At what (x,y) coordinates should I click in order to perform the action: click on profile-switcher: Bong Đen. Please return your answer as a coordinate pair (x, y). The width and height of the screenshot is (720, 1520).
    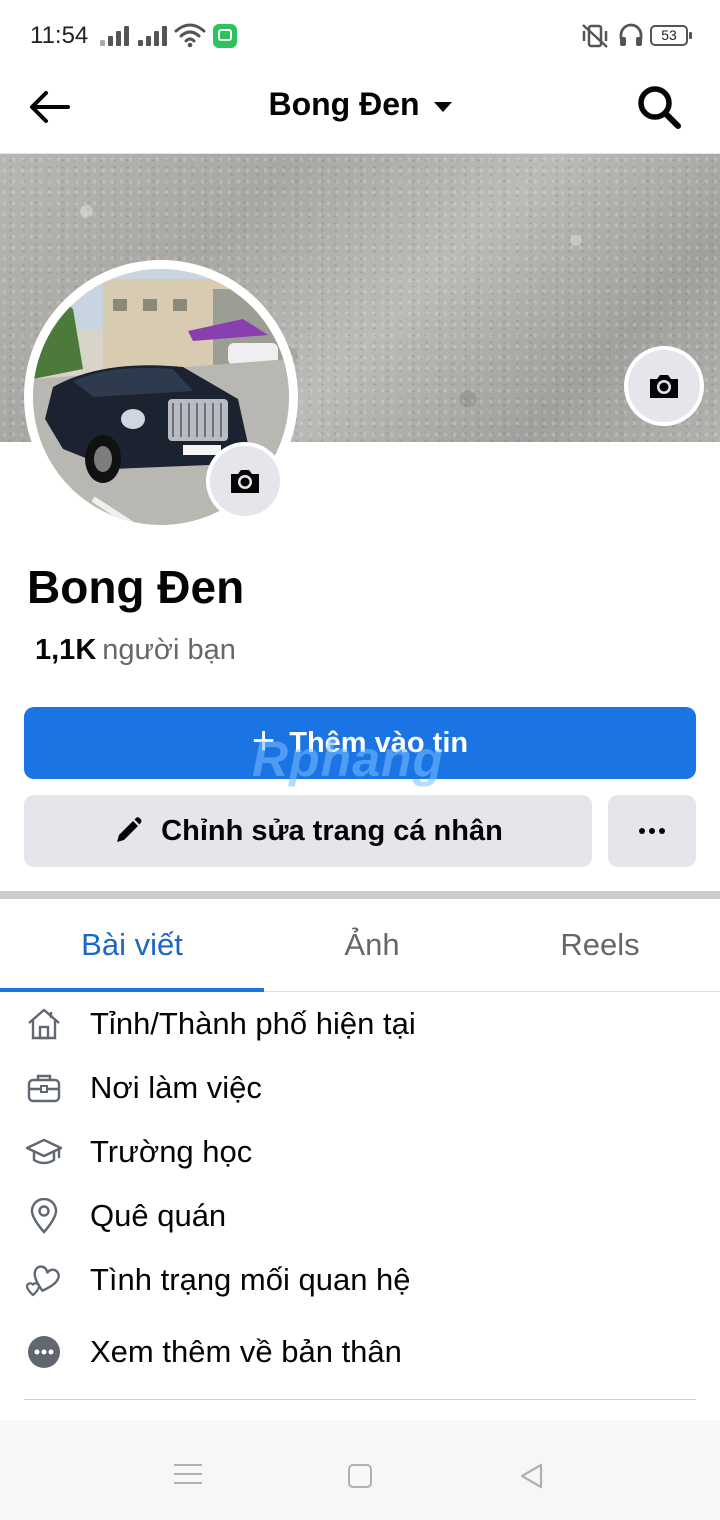
    Looking at the image, I should click on (360, 104).